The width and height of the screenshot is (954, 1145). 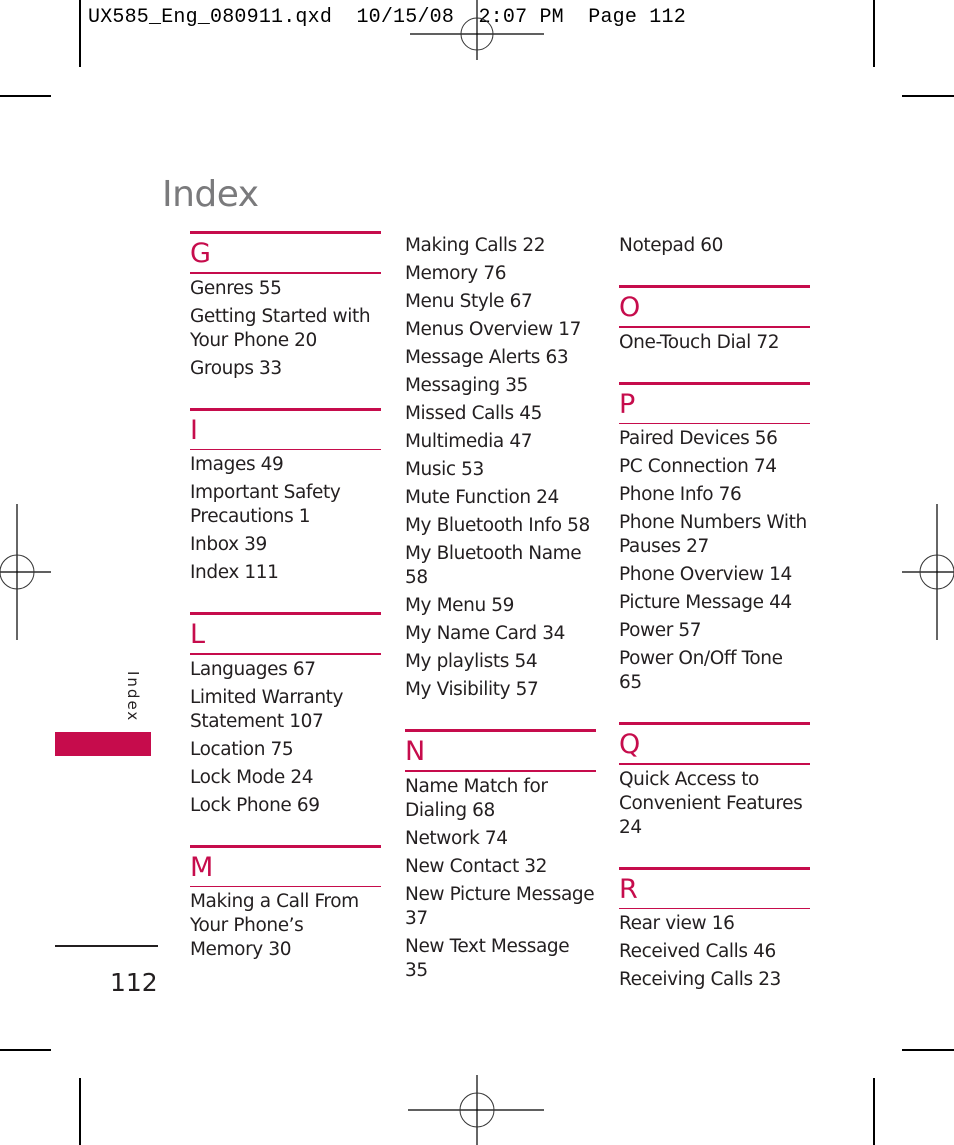 What do you see at coordinates (487, 958) in the screenshot?
I see `index-entry: New Text Message 35` at bounding box center [487, 958].